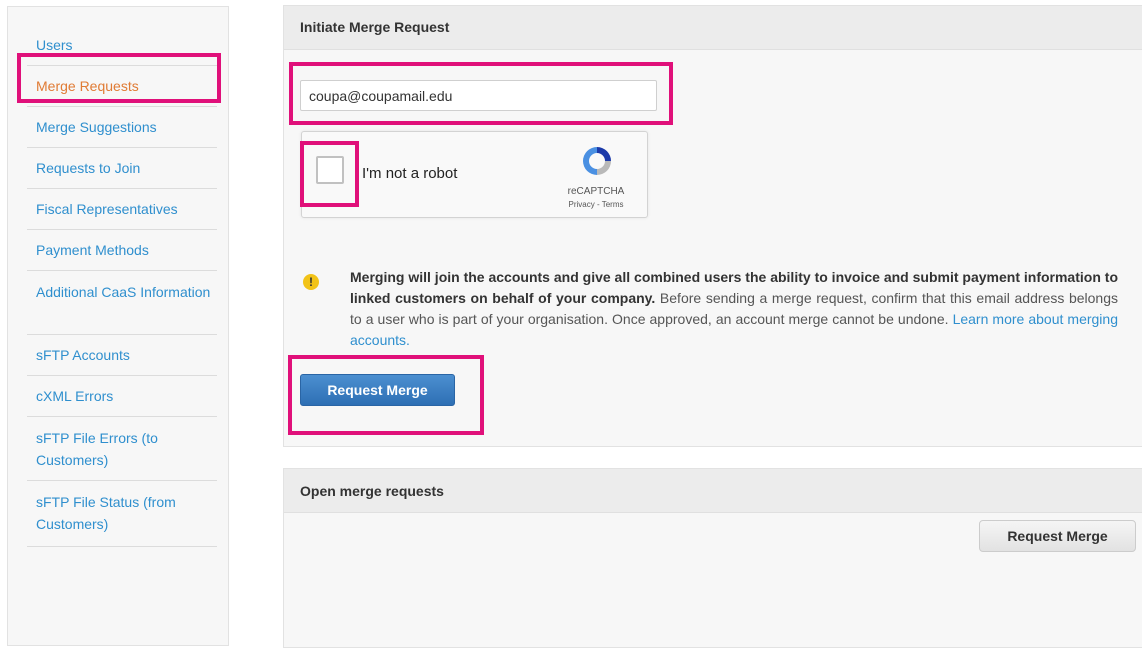 The image size is (1142, 648). I want to click on sidebar-item-merge-suggestions: Merge Suggestions, so click(122, 127).